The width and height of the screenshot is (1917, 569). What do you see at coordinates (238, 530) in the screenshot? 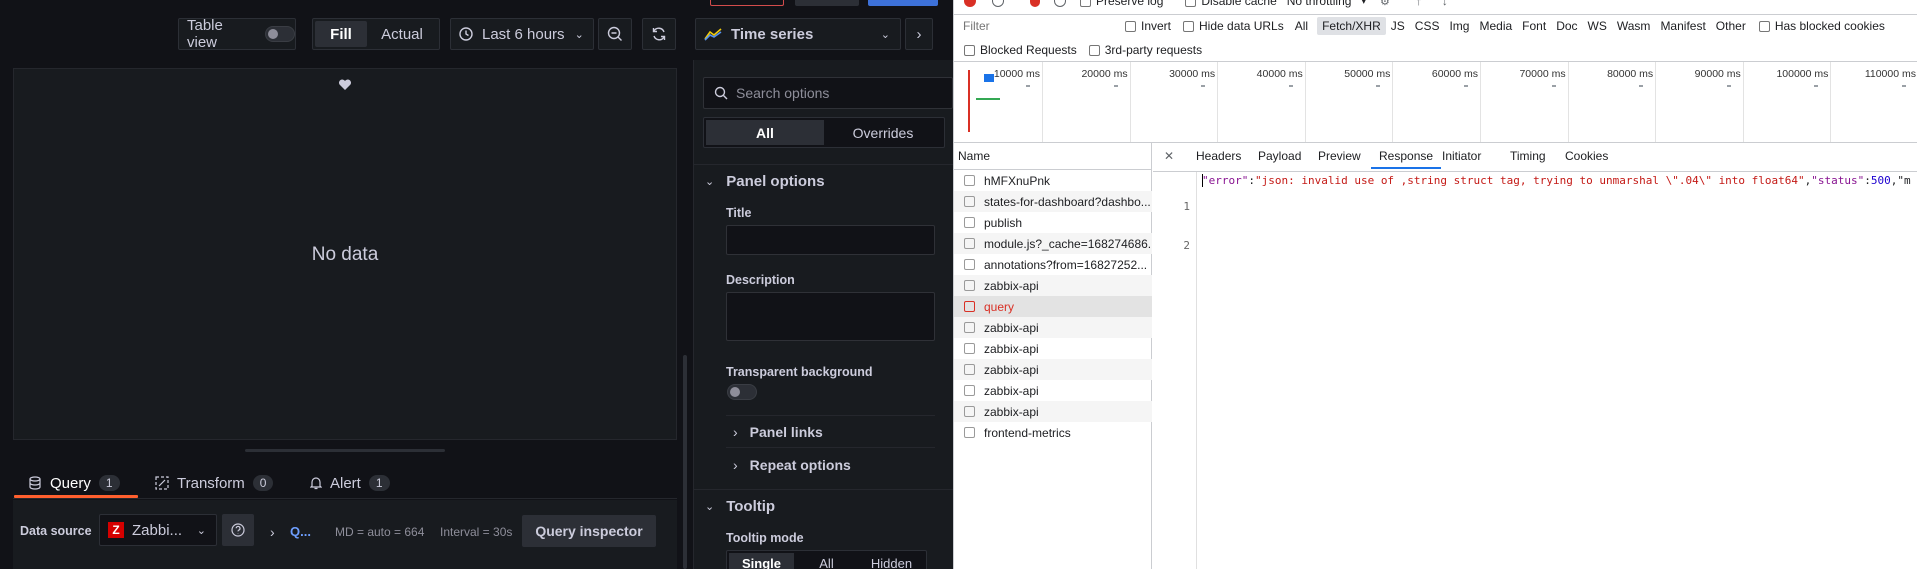
I see `data-source-help-button` at bounding box center [238, 530].